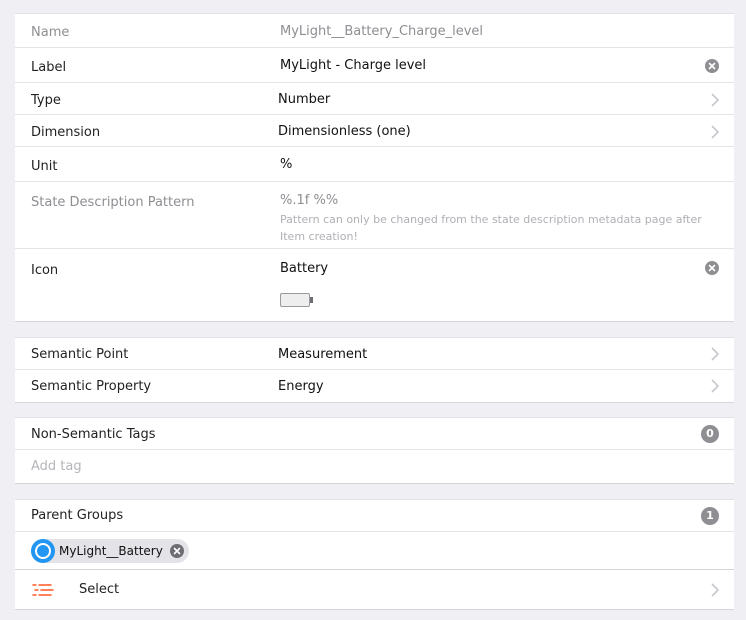 The height and width of the screenshot is (620, 746). I want to click on label-field: MyLight - Charge level, so click(353, 65).